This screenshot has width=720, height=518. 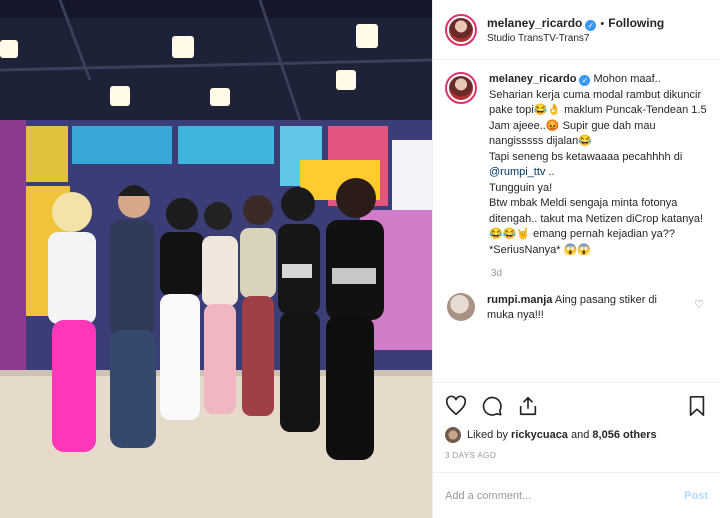 What do you see at coordinates (492, 406) in the screenshot?
I see `comment-icon` at bounding box center [492, 406].